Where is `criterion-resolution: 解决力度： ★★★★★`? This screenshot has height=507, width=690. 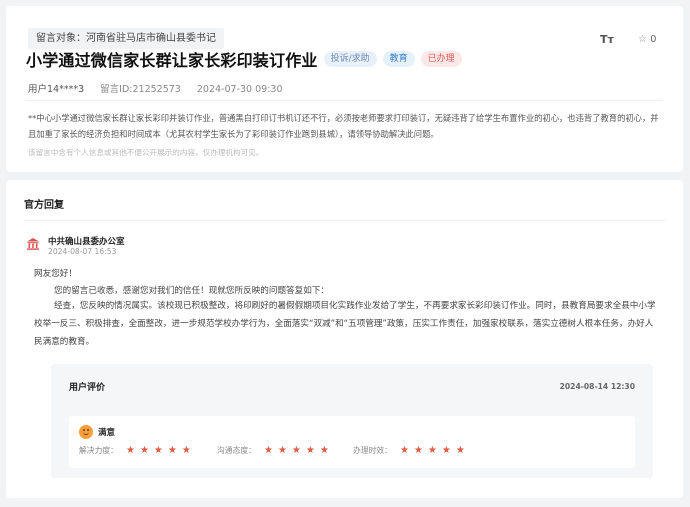 criterion-resolution: 解决力度： ★★★★★ is located at coordinates (137, 450).